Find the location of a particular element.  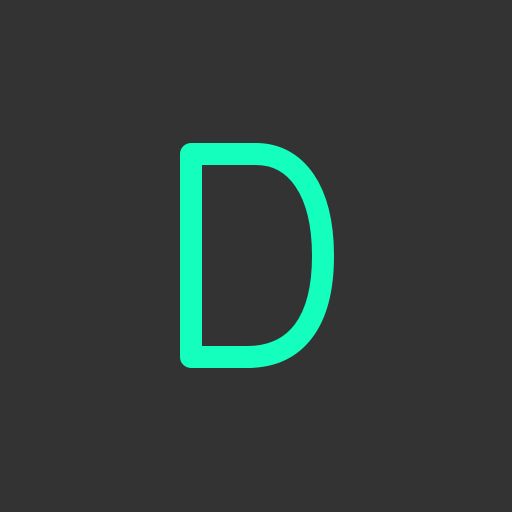

letter-d-glyph-stroke is located at coordinates (257, 255).